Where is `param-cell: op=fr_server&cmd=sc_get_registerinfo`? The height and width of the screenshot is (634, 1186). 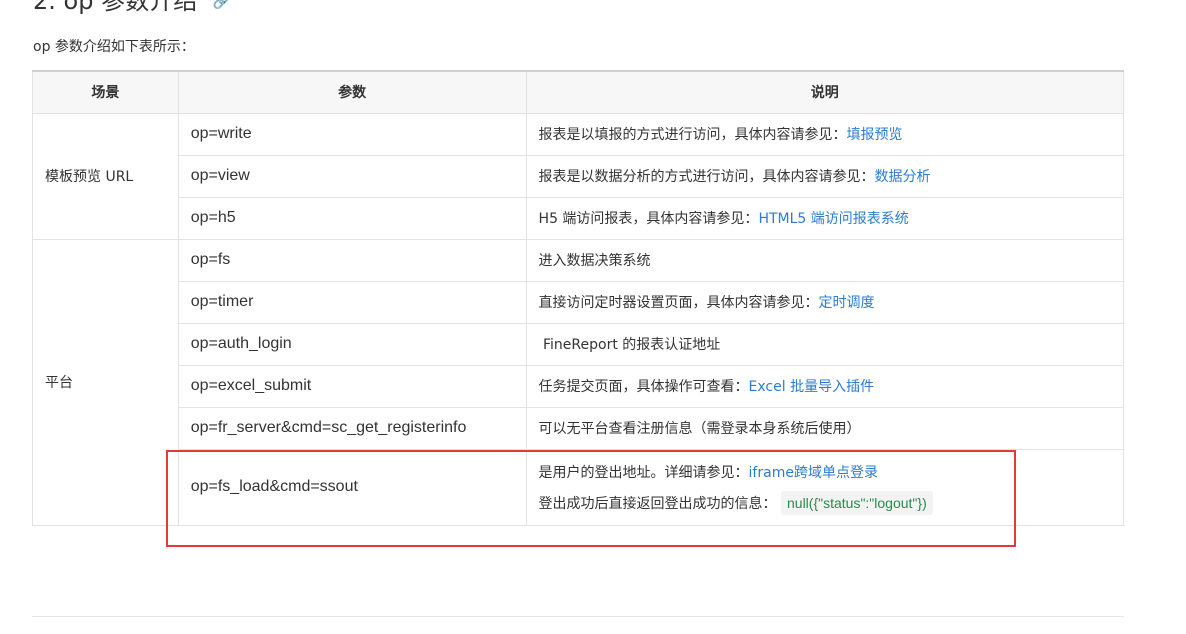
param-cell: op=fr_server&cmd=sc_get_registerinfo is located at coordinates (352, 428).